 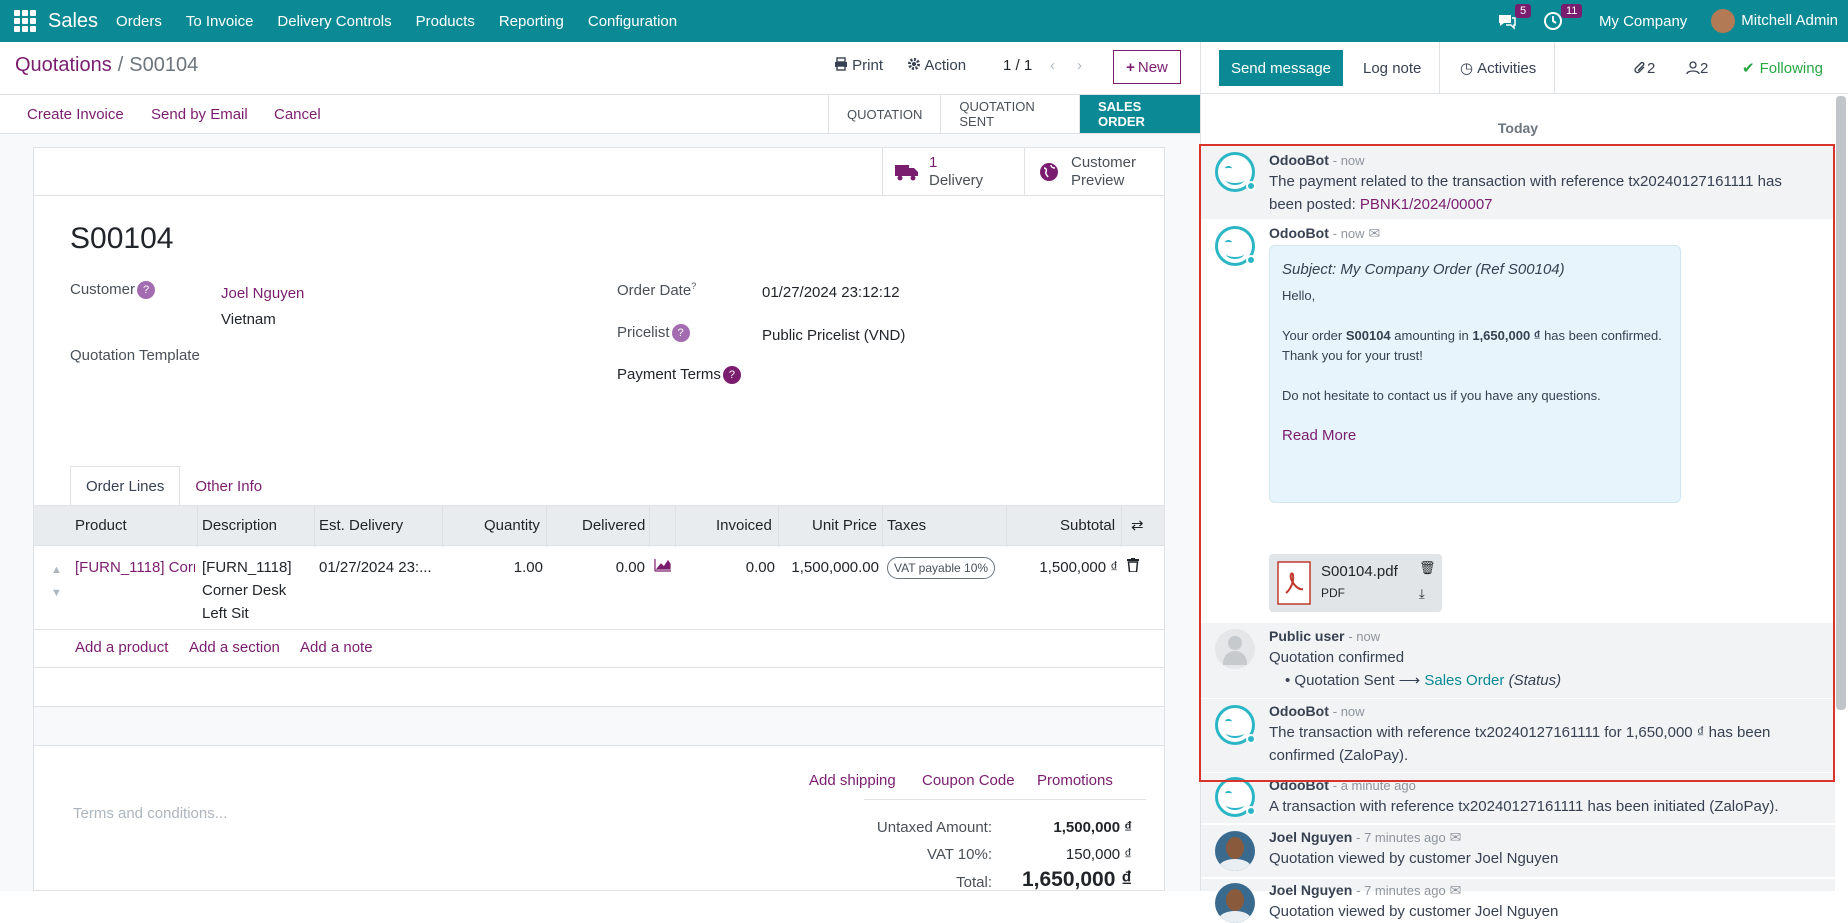 I want to click on attachment-card: S00104.pdf PDF 🗑 ⤓, so click(x=1355, y=583).